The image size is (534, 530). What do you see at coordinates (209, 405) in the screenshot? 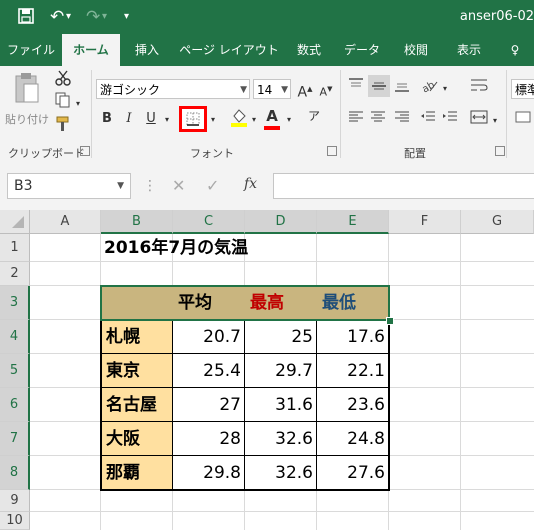
I see `avg-cell: 27` at bounding box center [209, 405].